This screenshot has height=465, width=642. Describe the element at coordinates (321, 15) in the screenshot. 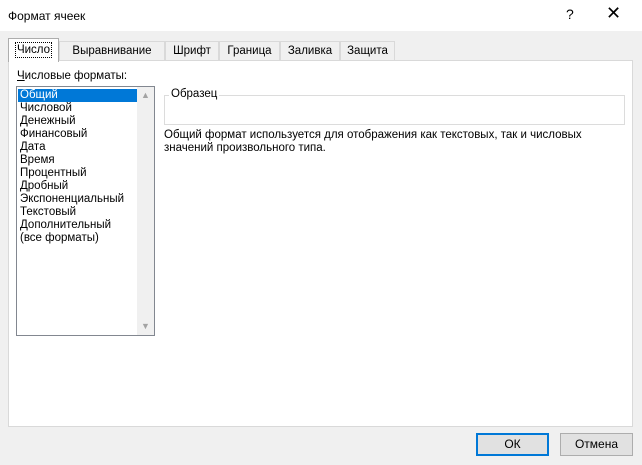

I see `title-bar: Формат ячеек ? ✕` at that location.